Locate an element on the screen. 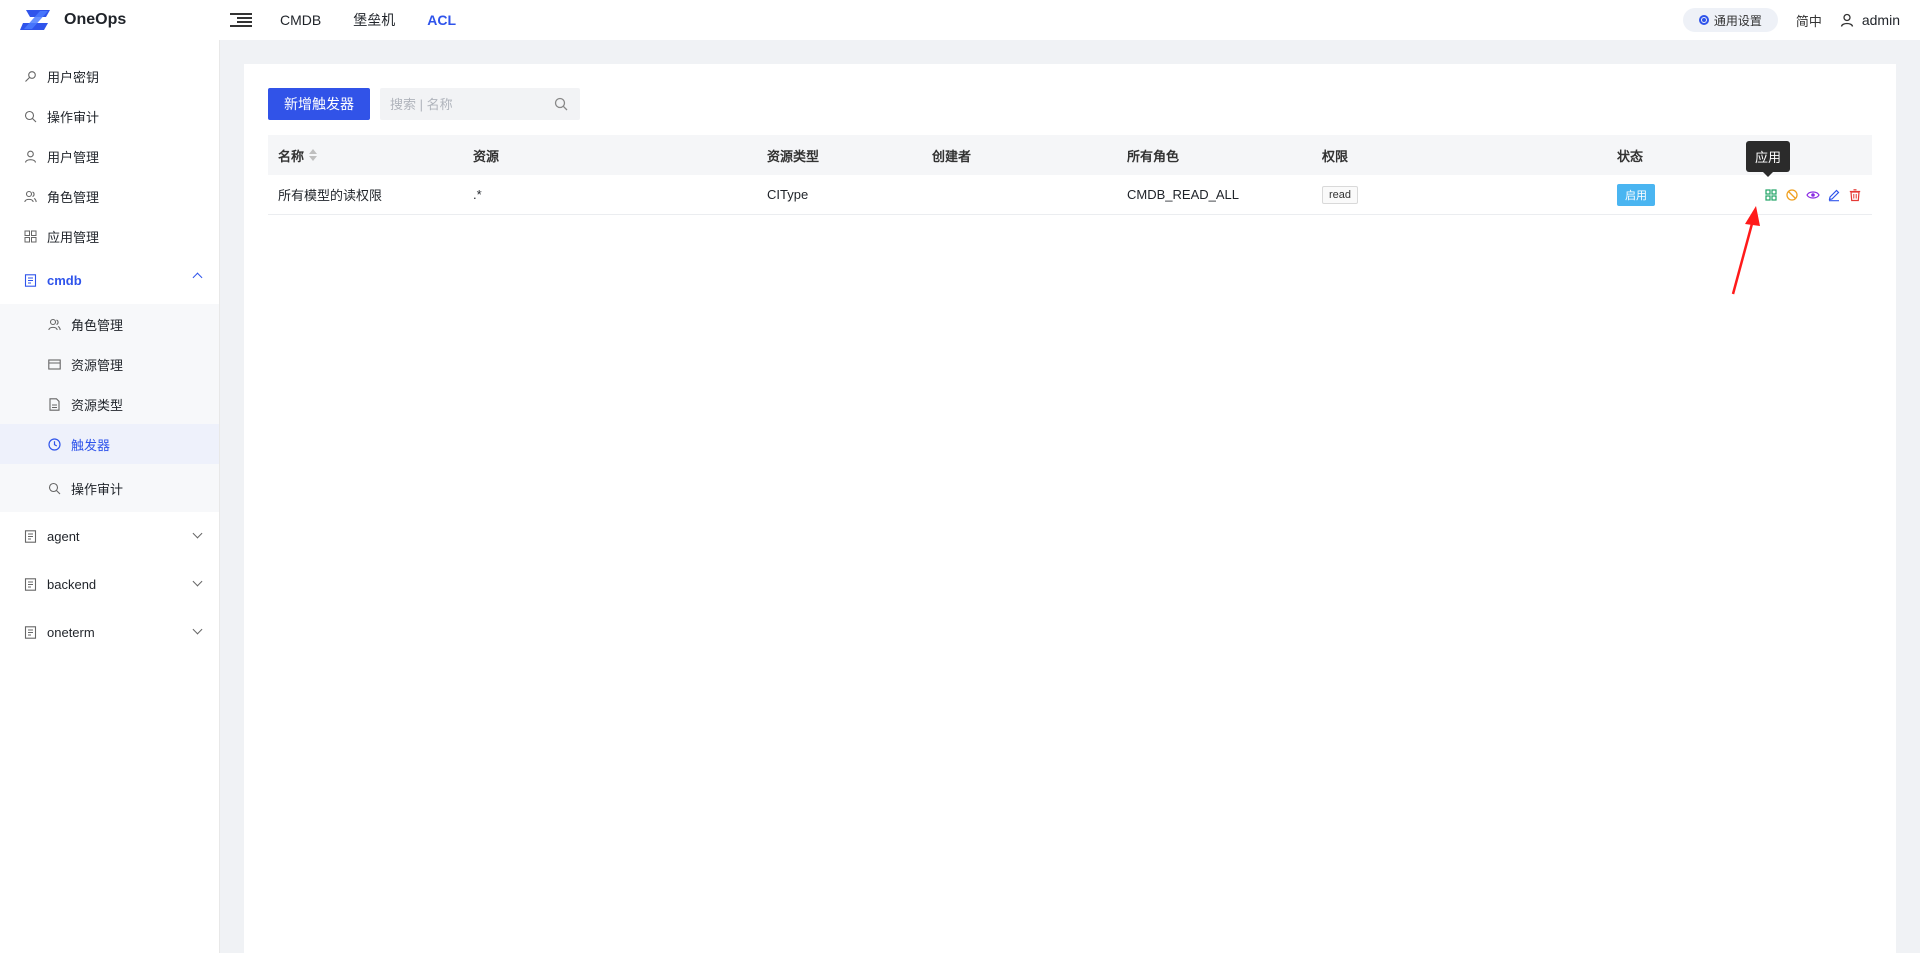  cell-status: 启用 is located at coordinates (1674, 194).